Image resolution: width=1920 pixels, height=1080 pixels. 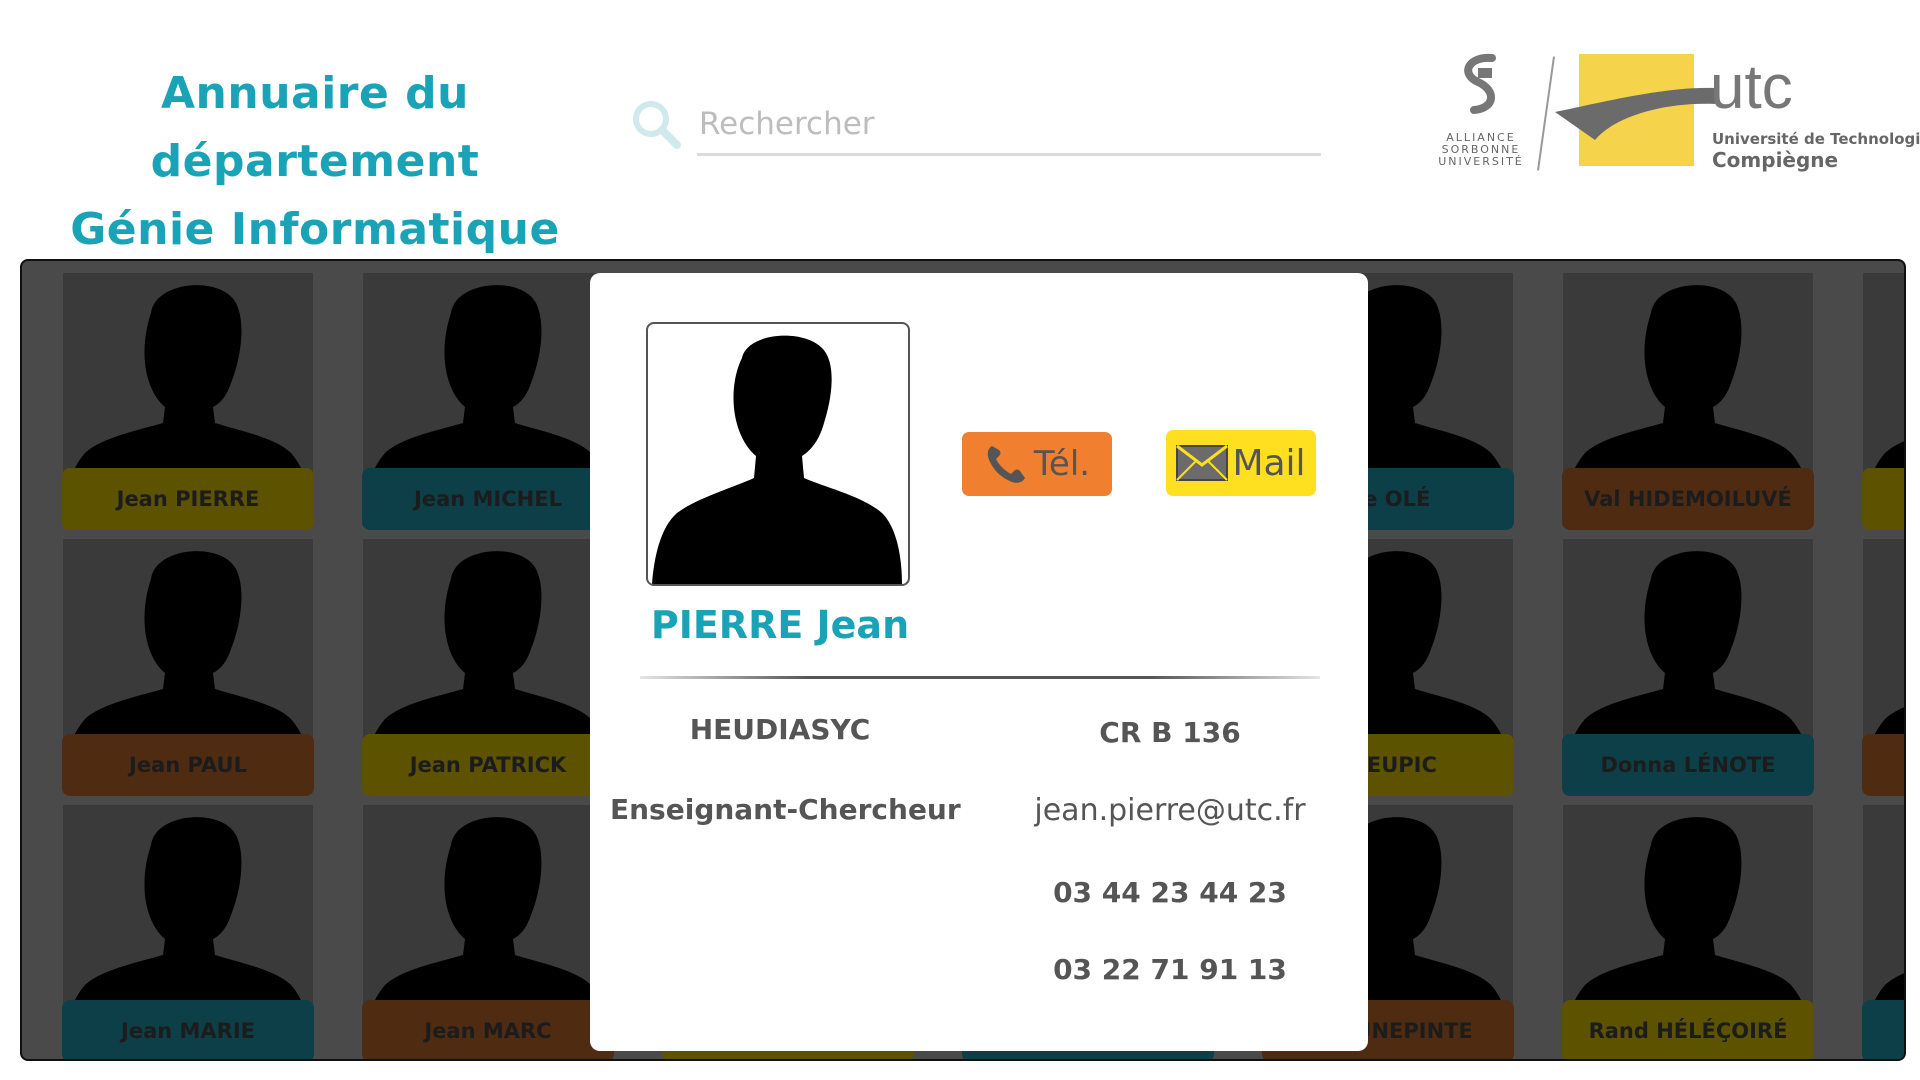 What do you see at coordinates (1170, 969) in the screenshot?
I see `phone-number-2: 03 22 71 91 13` at bounding box center [1170, 969].